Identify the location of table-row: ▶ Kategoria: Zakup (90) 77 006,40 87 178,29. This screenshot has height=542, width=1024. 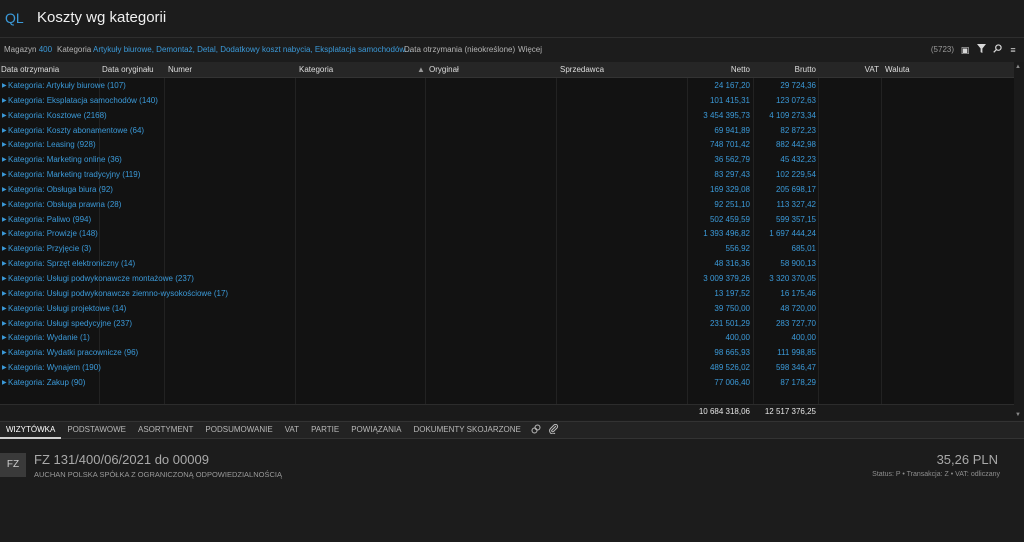
(507, 383).